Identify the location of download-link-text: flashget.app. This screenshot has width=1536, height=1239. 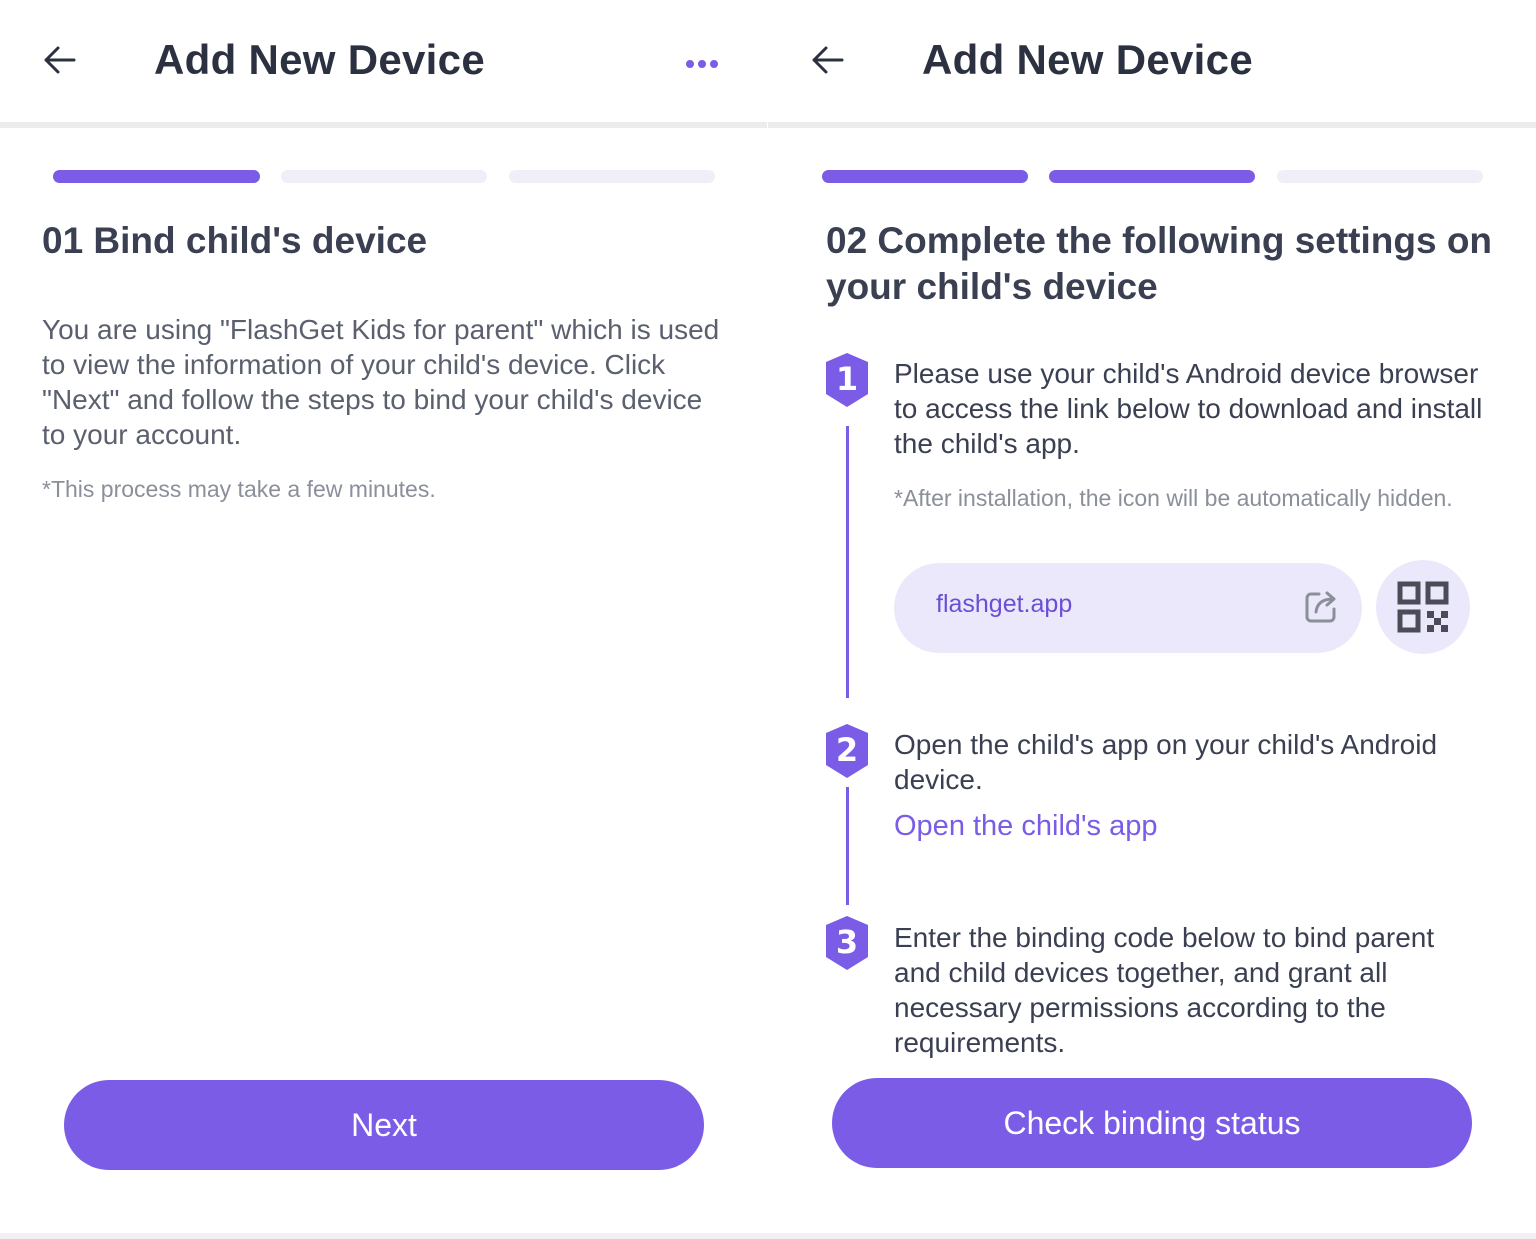
(1004, 604).